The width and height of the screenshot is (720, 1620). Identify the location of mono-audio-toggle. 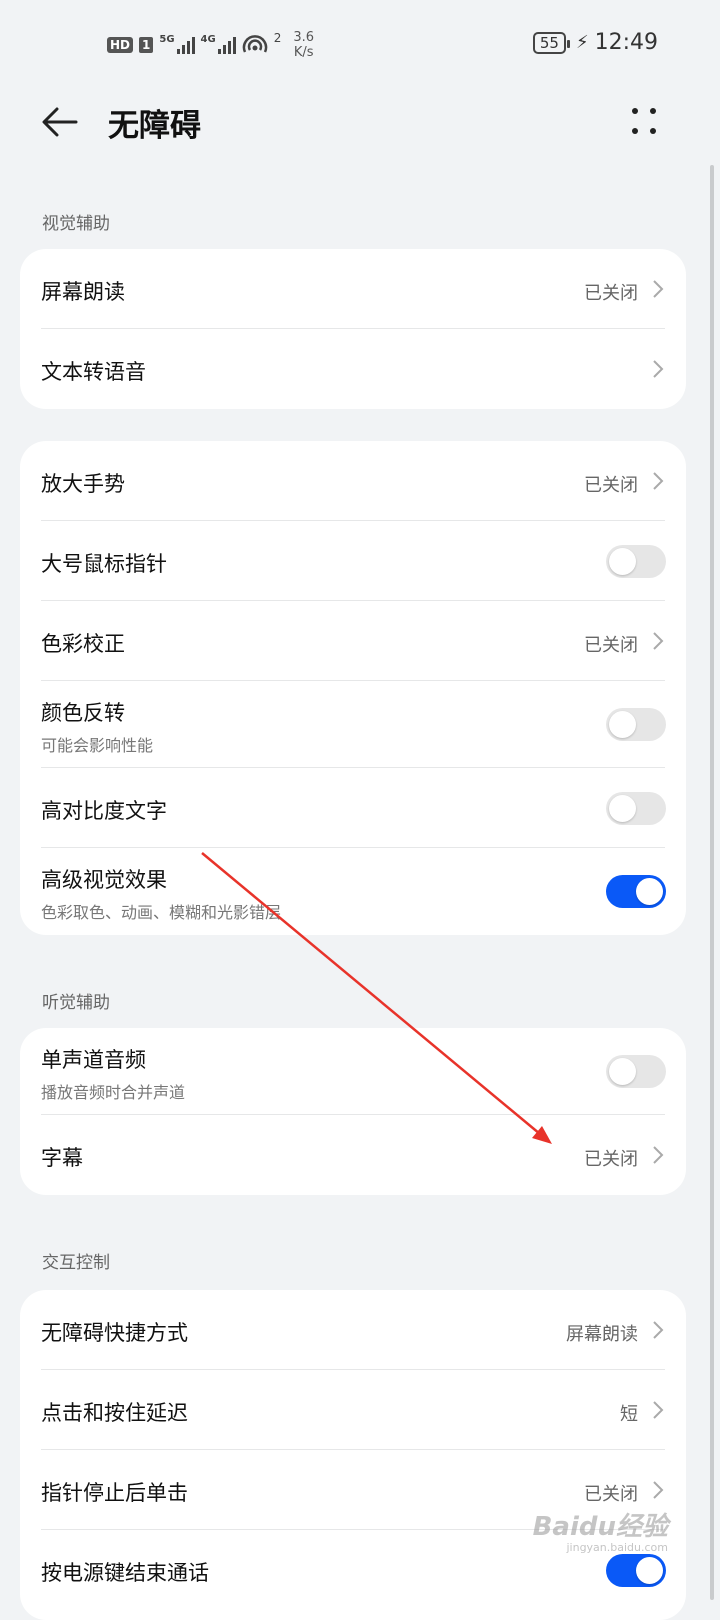
(636, 1071).